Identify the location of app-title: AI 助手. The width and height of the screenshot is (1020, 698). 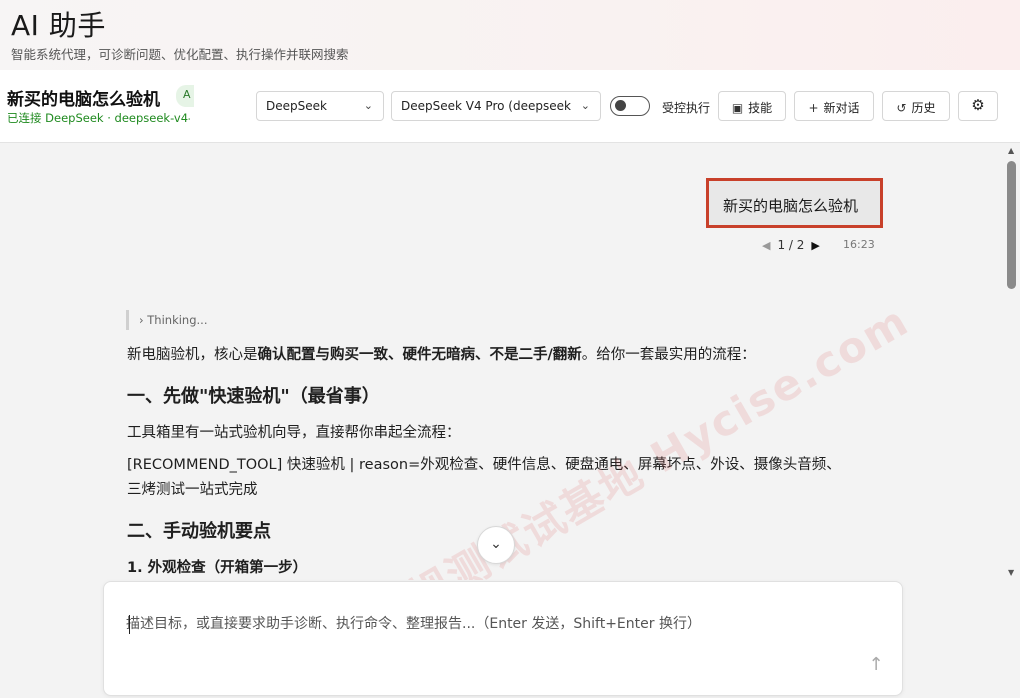
(58, 25).